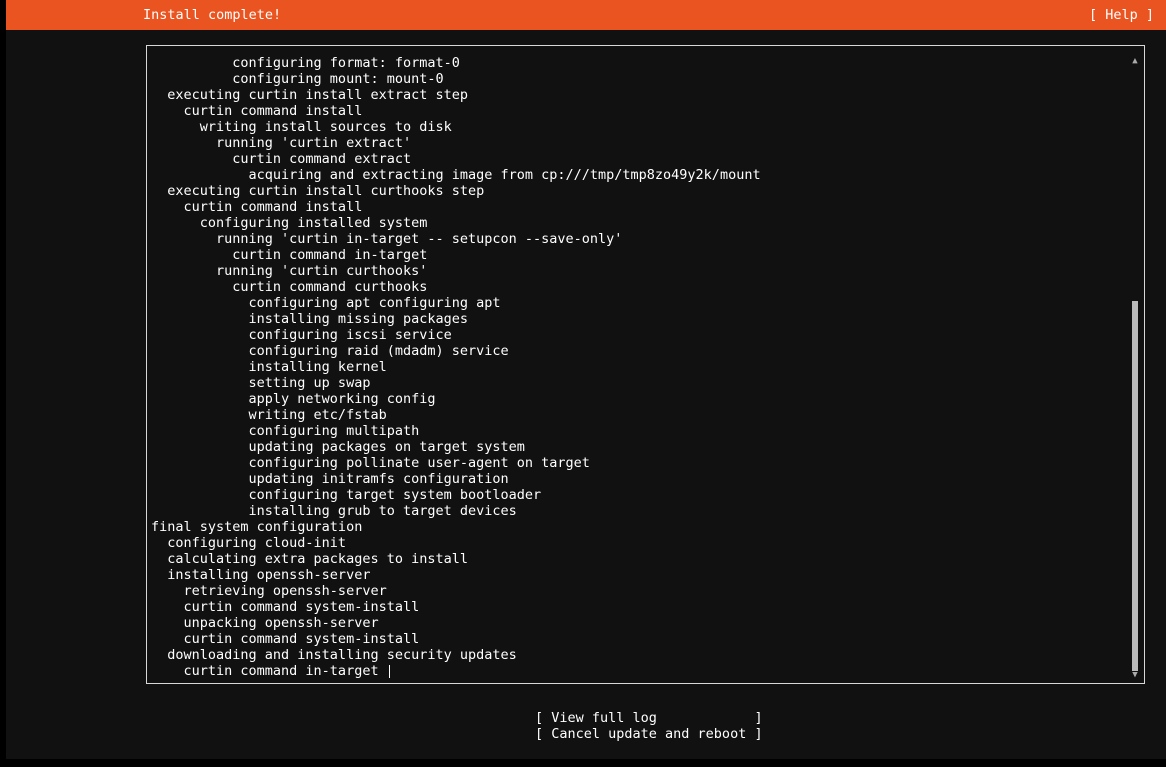 Image resolution: width=1166 pixels, height=767 pixels. Describe the element at coordinates (636, 623) in the screenshot. I see `log-line: unpacking openssh-server` at that location.